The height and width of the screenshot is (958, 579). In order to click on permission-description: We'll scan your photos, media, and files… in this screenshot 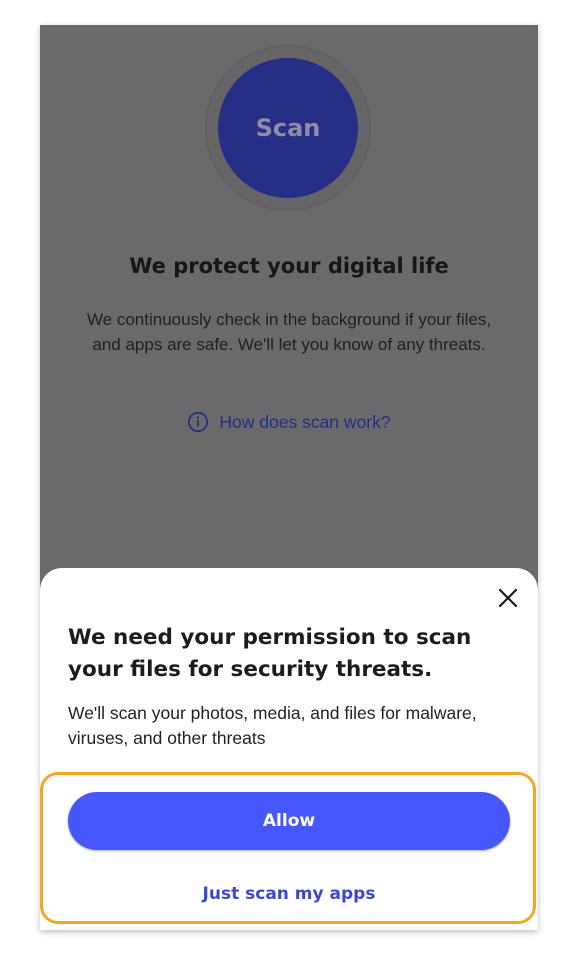, I will do `click(272, 725)`.